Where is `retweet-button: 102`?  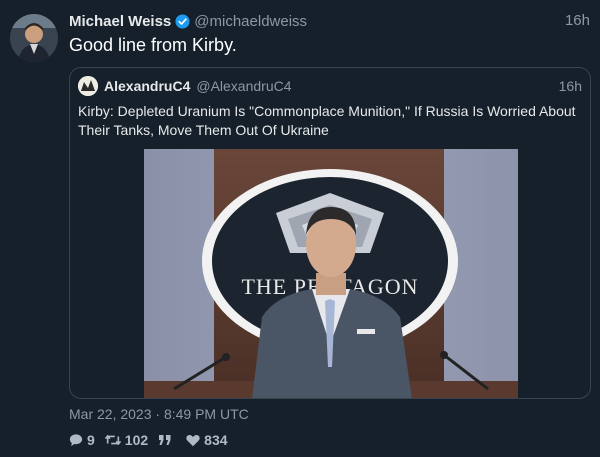 retweet-button: 102 is located at coordinates (126, 440).